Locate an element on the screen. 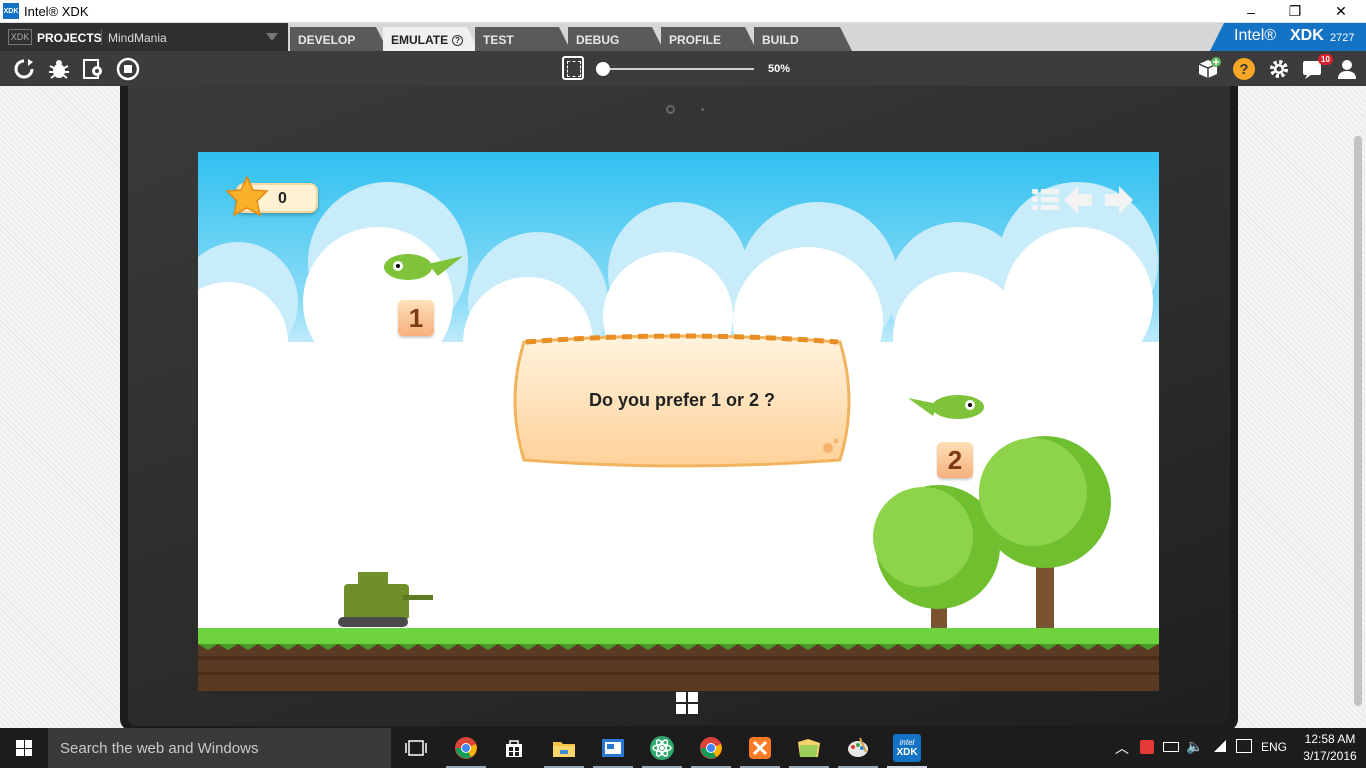 This screenshot has width=1366, height=768. minimize-button: – is located at coordinates (1251, 11).